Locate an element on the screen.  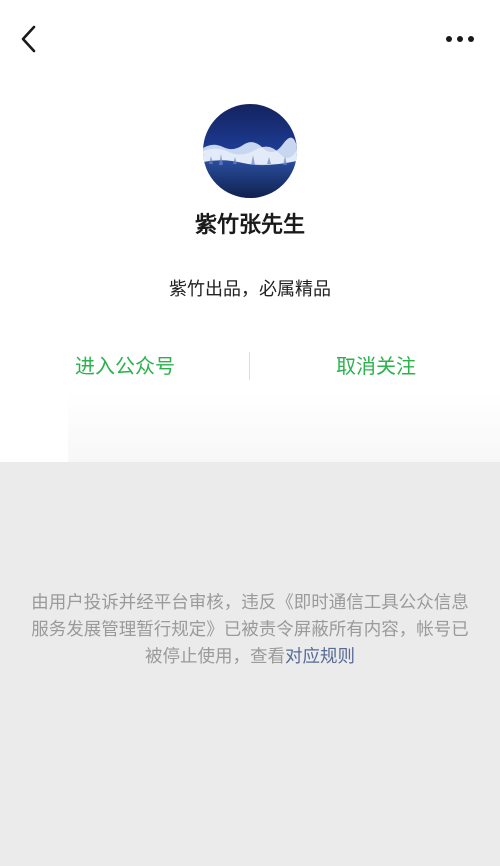
decorative-fade is located at coordinates (284, 427).